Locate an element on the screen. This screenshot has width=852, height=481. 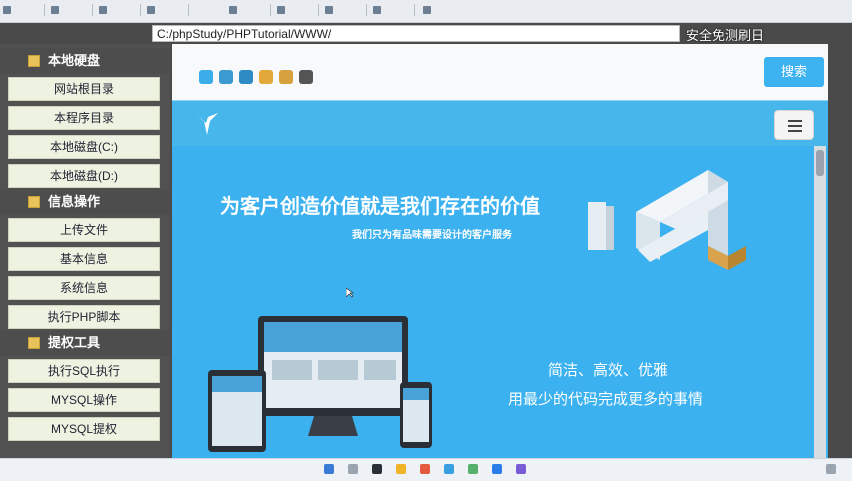
sidebar-section-header: 本地硬盘 is located at coordinates (85, 61).